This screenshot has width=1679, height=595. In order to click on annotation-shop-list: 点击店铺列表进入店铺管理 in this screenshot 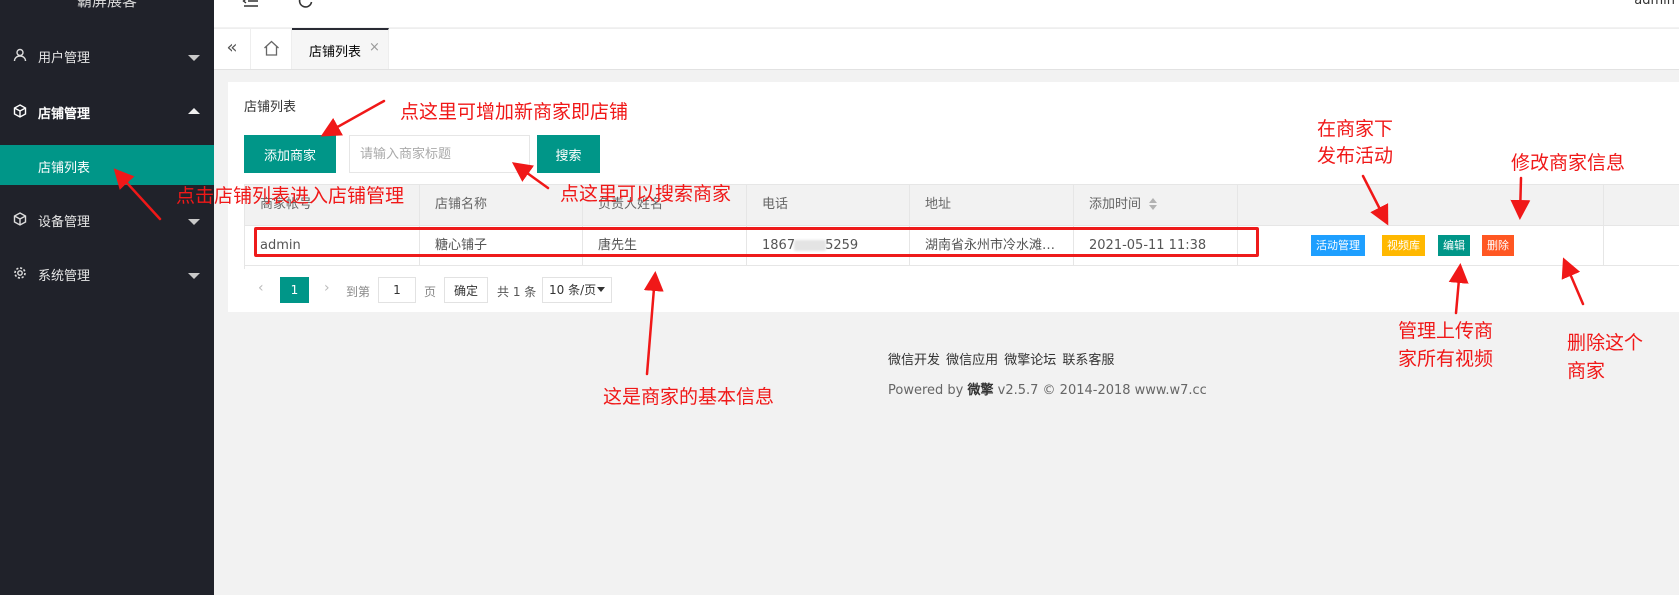, I will do `click(290, 196)`.